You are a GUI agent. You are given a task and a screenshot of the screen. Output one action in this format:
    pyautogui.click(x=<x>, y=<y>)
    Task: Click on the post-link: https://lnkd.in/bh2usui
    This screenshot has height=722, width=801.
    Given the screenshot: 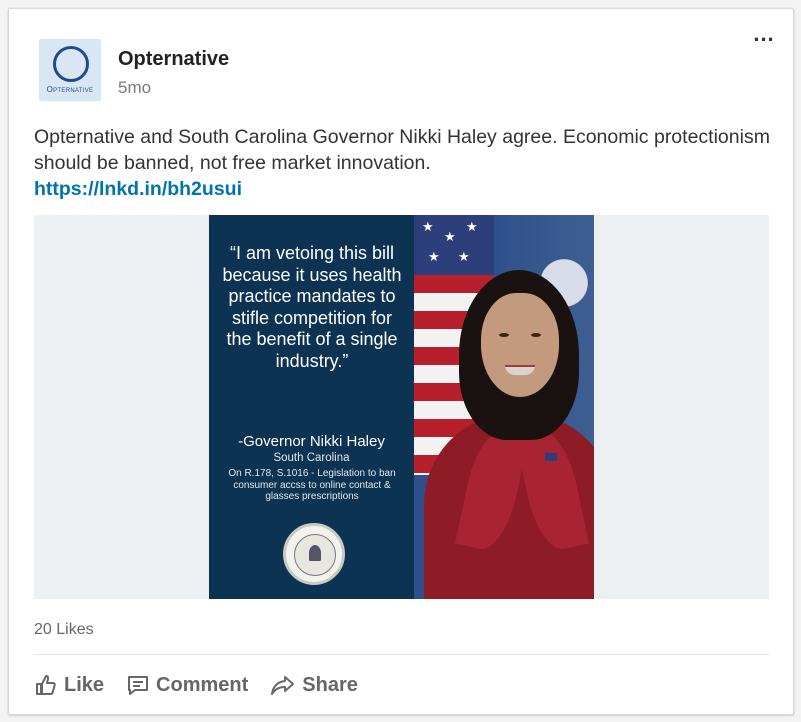 What is the action you would take?
    pyautogui.click(x=138, y=189)
    